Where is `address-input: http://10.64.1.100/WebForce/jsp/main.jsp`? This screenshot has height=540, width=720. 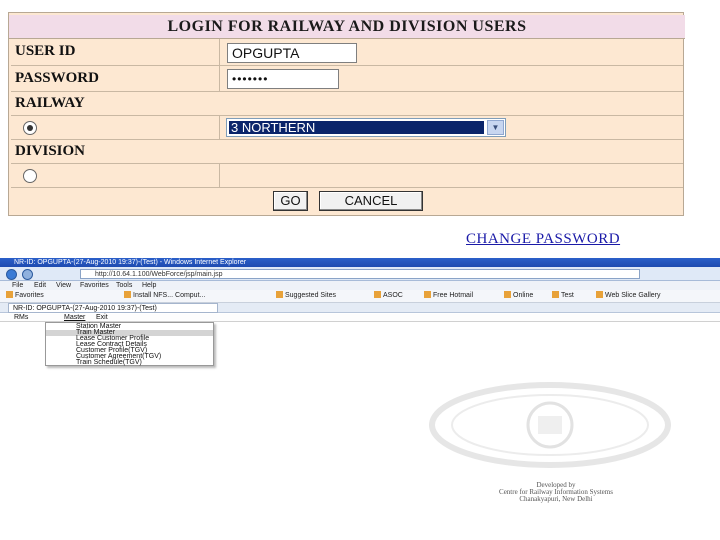 address-input: http://10.64.1.100/WebForce/jsp/main.jsp is located at coordinates (360, 274).